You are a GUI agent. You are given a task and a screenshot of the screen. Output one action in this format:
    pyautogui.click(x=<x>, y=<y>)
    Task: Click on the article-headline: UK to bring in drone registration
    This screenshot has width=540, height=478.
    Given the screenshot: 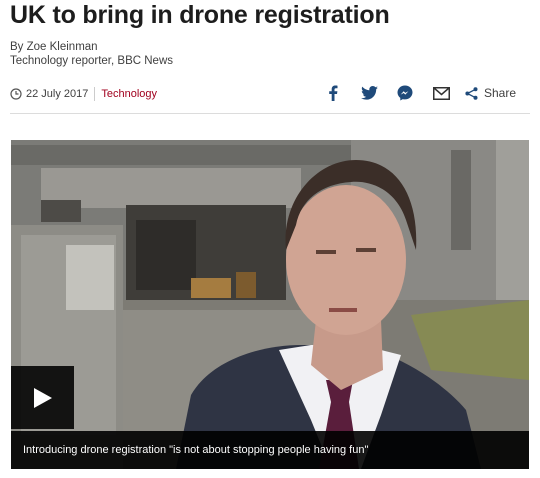 What is the action you would take?
    pyautogui.click(x=200, y=15)
    